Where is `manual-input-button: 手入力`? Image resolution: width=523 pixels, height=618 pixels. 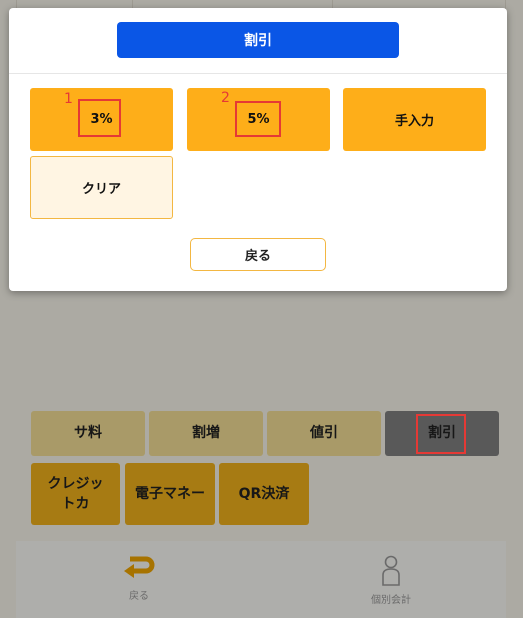 manual-input-button: 手入力 is located at coordinates (414, 119).